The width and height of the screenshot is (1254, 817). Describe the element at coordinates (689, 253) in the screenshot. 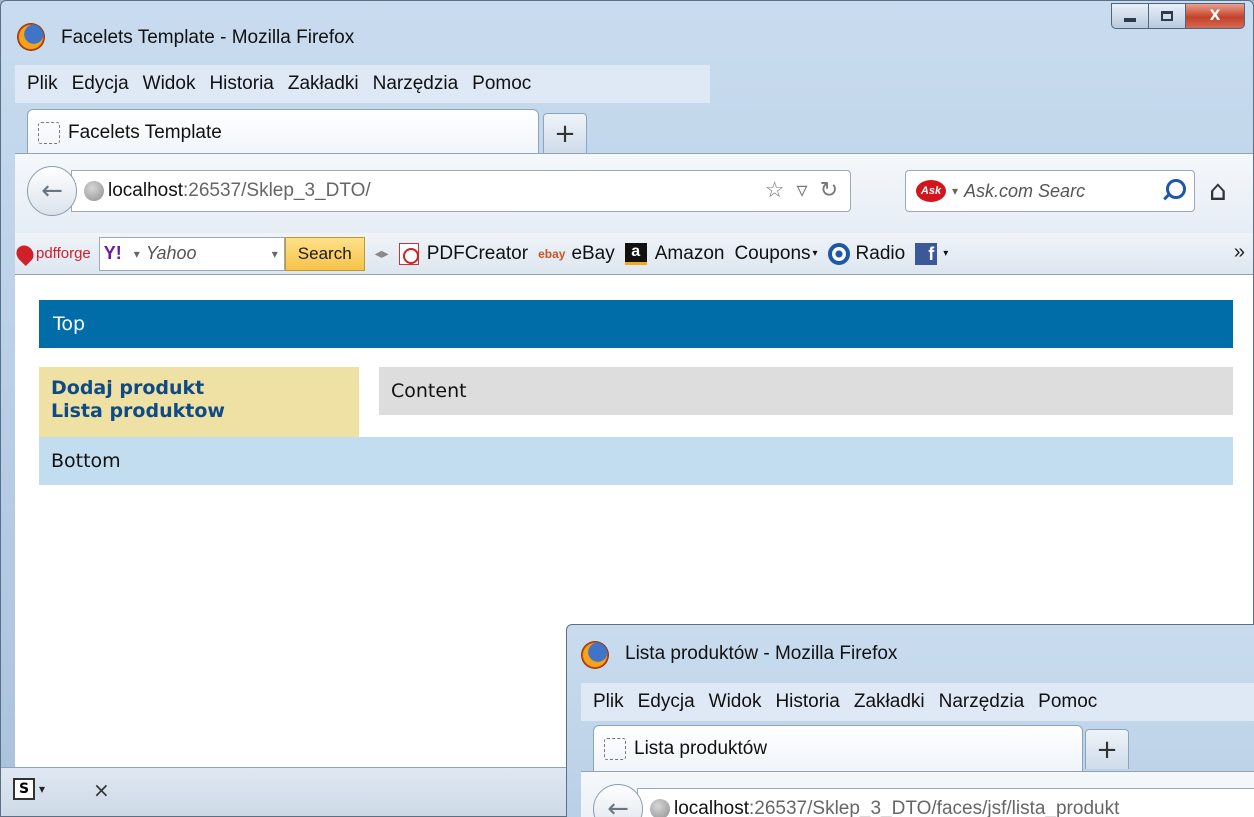

I see `bookmark-label: Amazon` at that location.